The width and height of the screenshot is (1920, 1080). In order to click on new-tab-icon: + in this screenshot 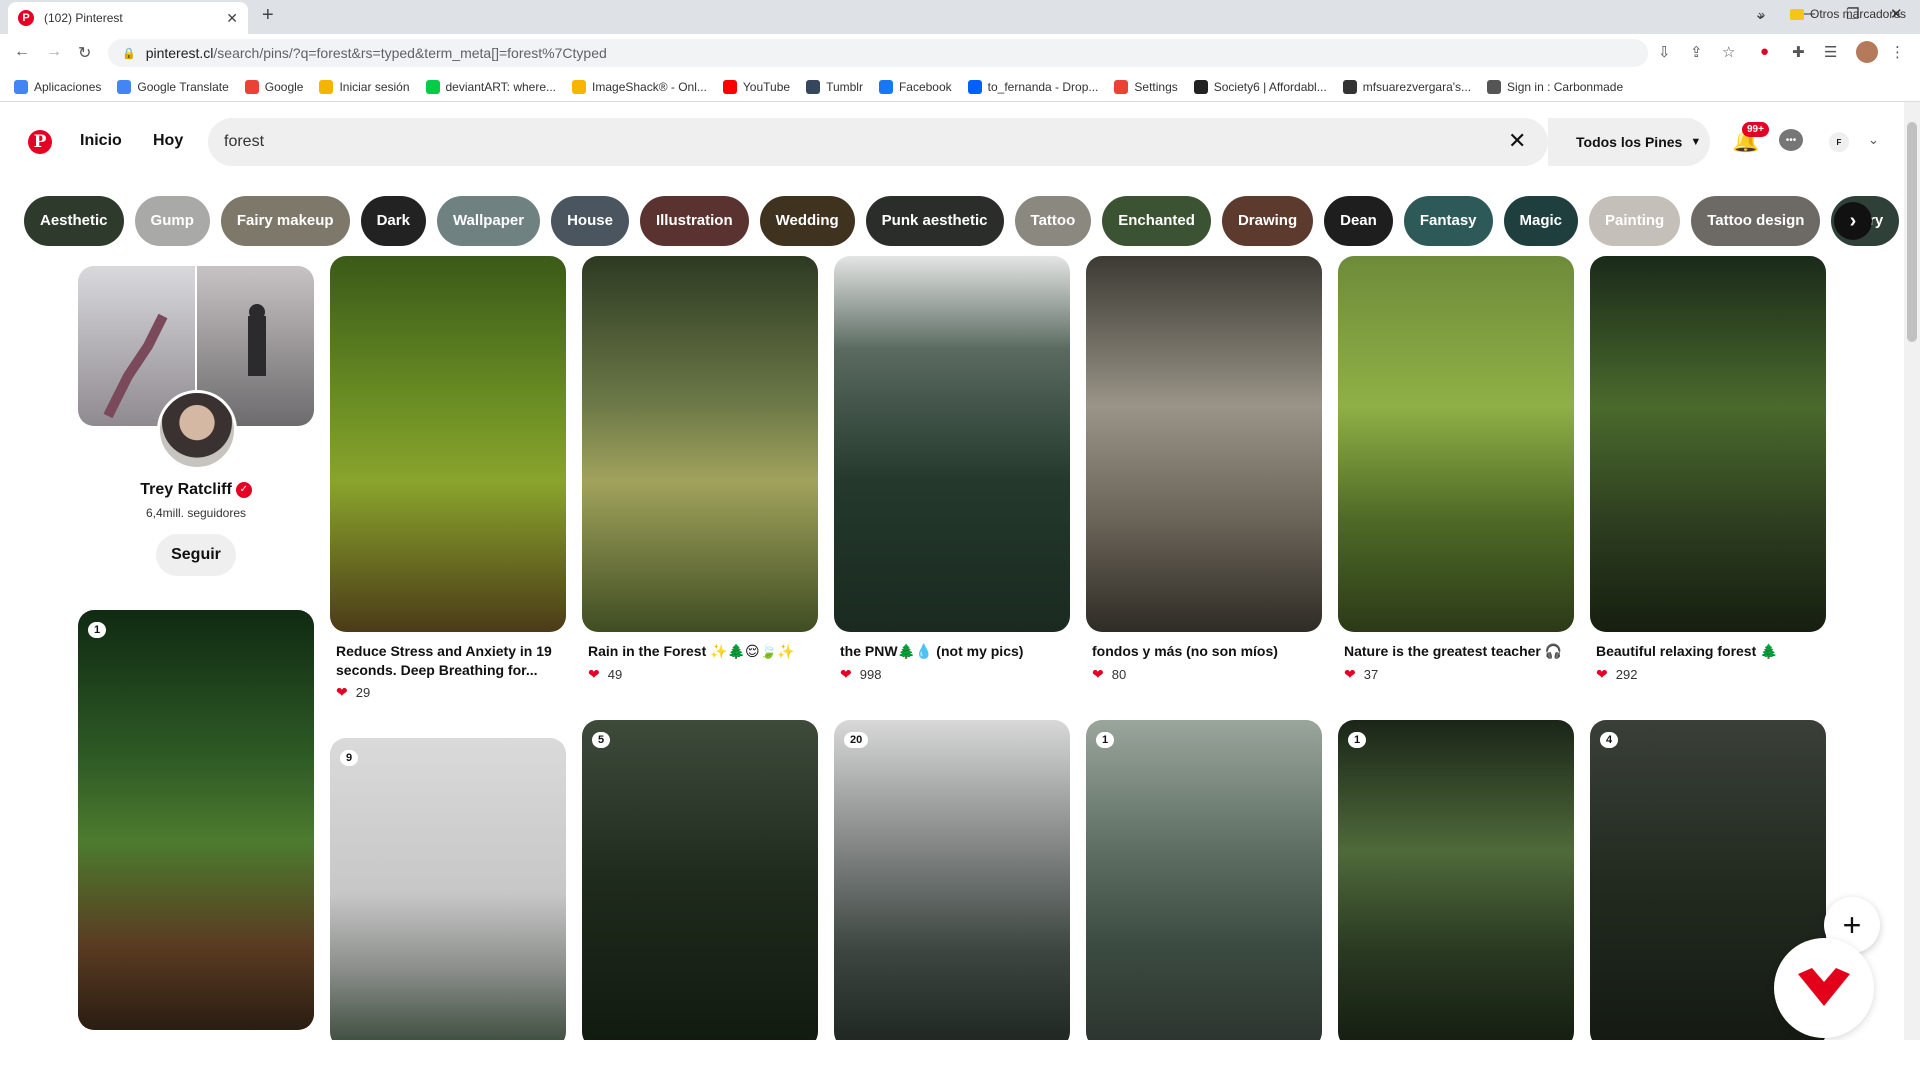, I will do `click(268, 15)`.